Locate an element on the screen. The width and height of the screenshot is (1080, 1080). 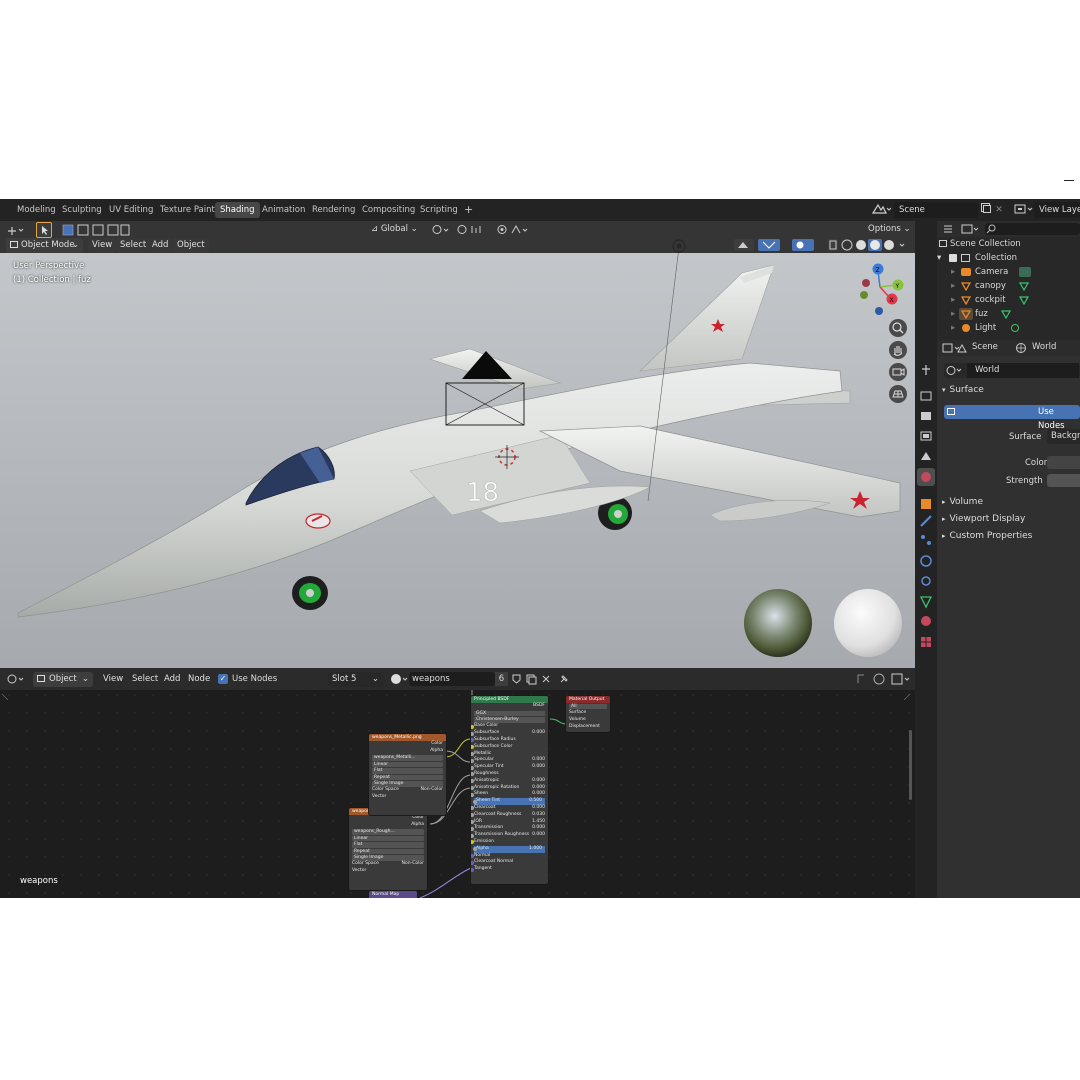
principled-input-row: Subsurface Color is located at coordinates (509, 747).